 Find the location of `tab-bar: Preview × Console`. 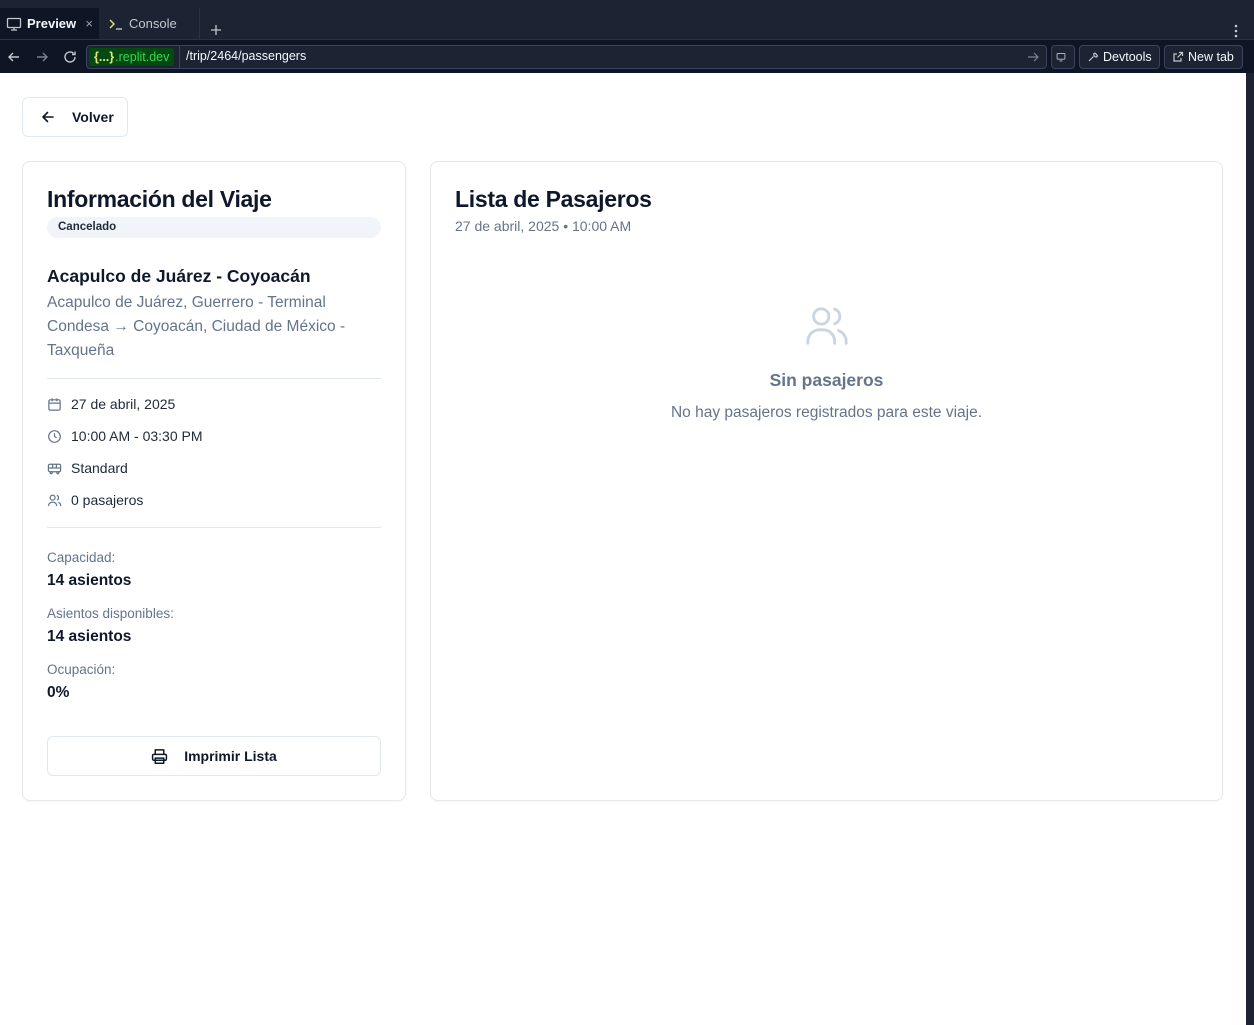

tab-bar: Preview × Console is located at coordinates (627, 23).